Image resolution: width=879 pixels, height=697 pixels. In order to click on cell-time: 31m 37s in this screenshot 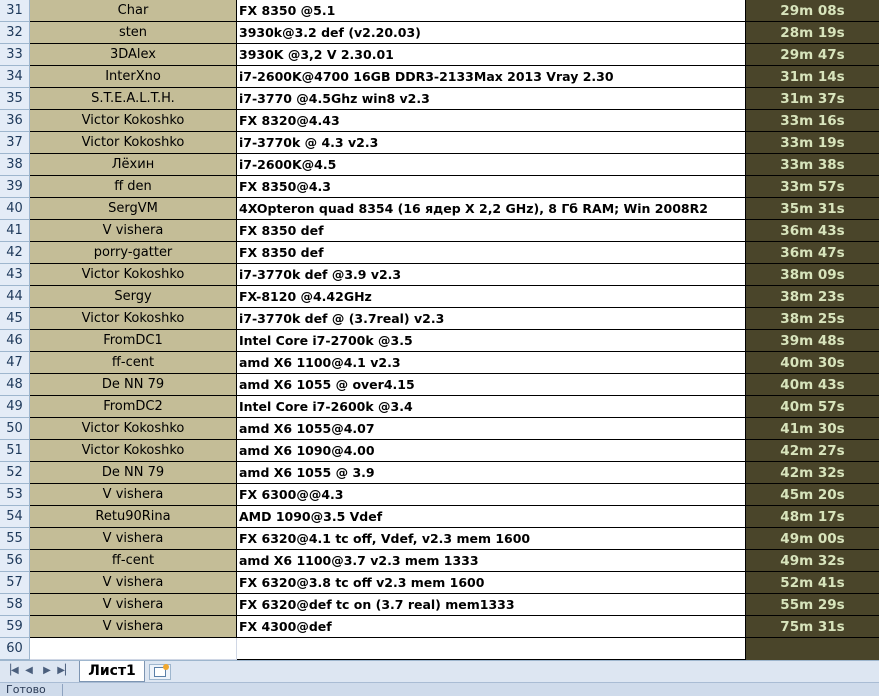, I will do `click(812, 99)`.